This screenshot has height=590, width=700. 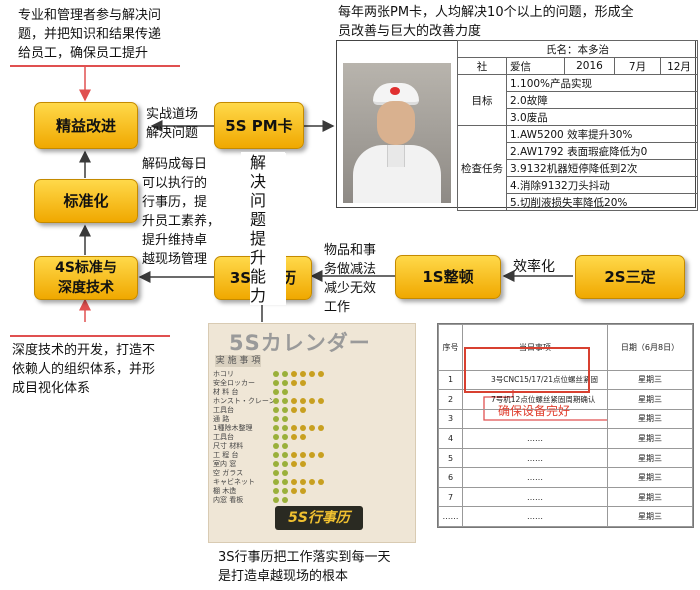 What do you see at coordinates (482, 66) in the screenshot?
I see `pm-dept: 社` at bounding box center [482, 66].